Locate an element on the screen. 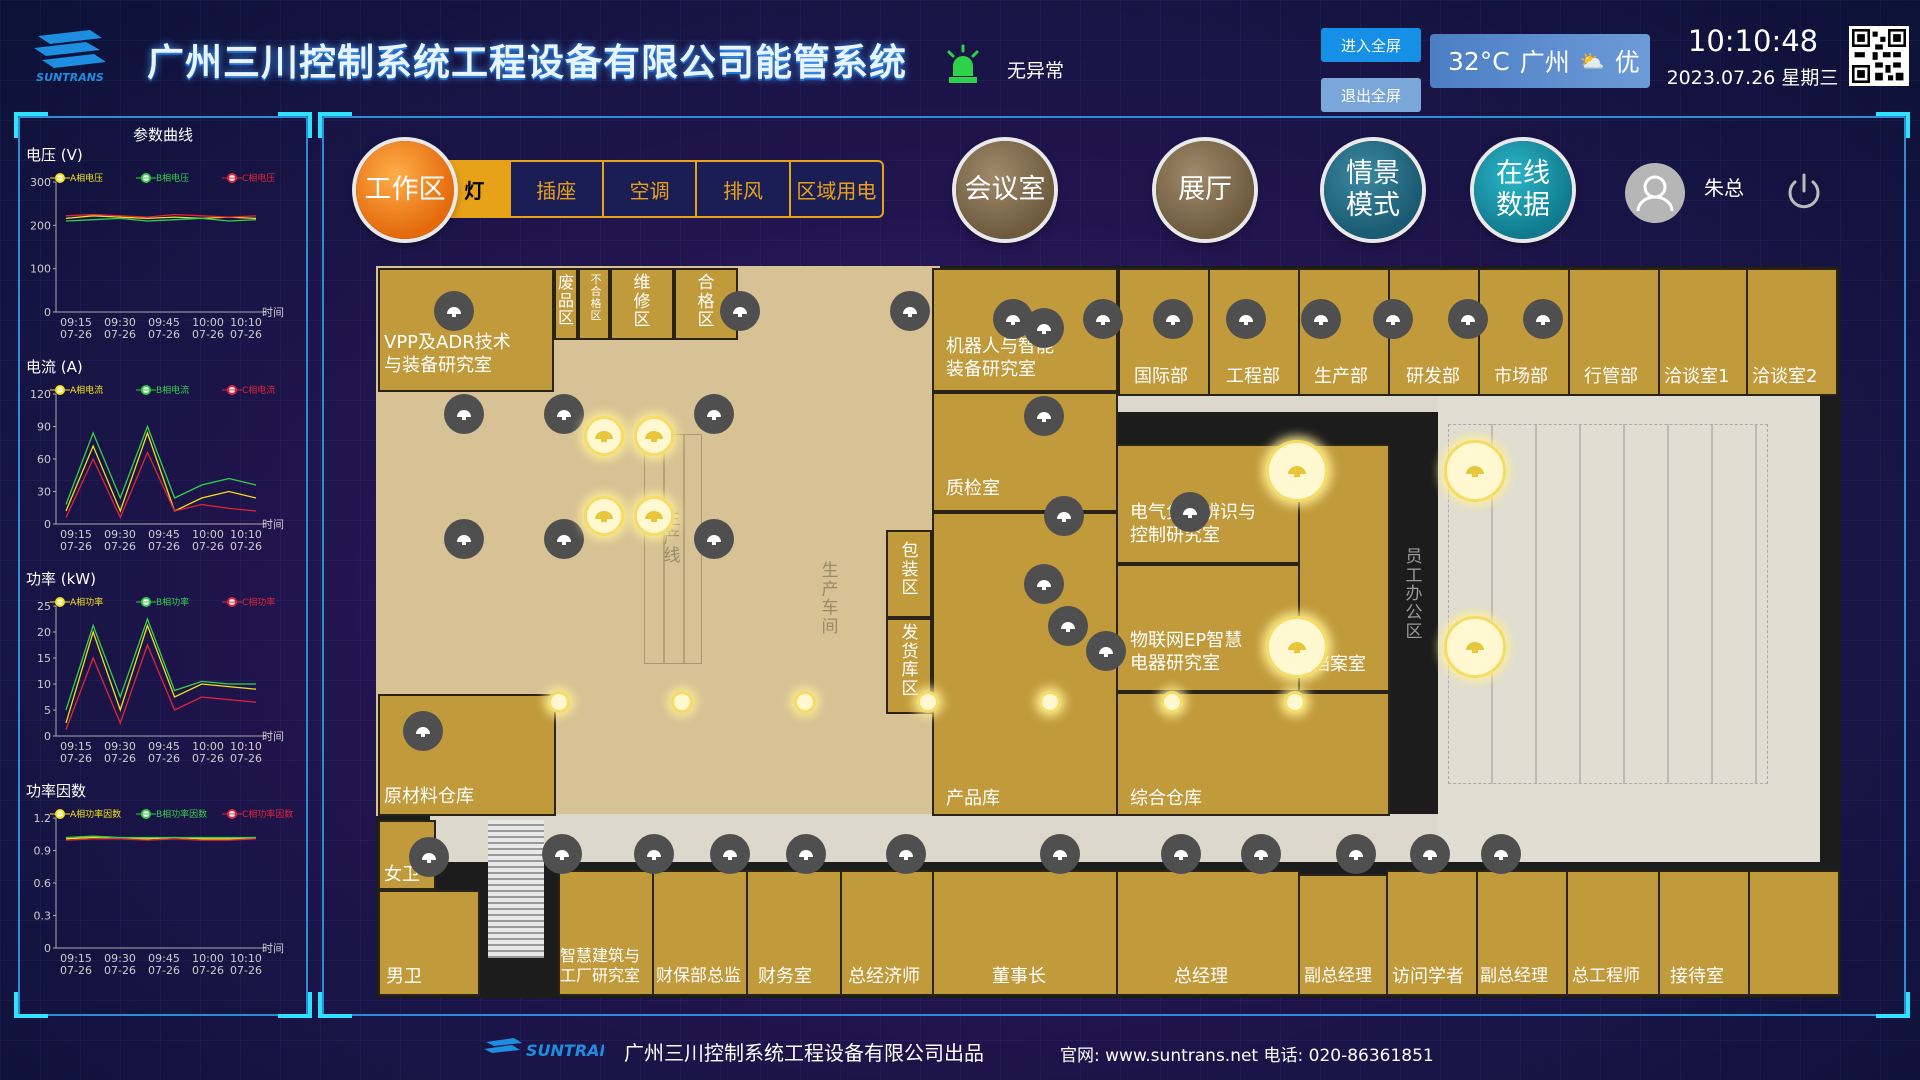 This screenshot has height=1080, width=1920. legend-label: B相功率因数 is located at coordinates (181, 814).